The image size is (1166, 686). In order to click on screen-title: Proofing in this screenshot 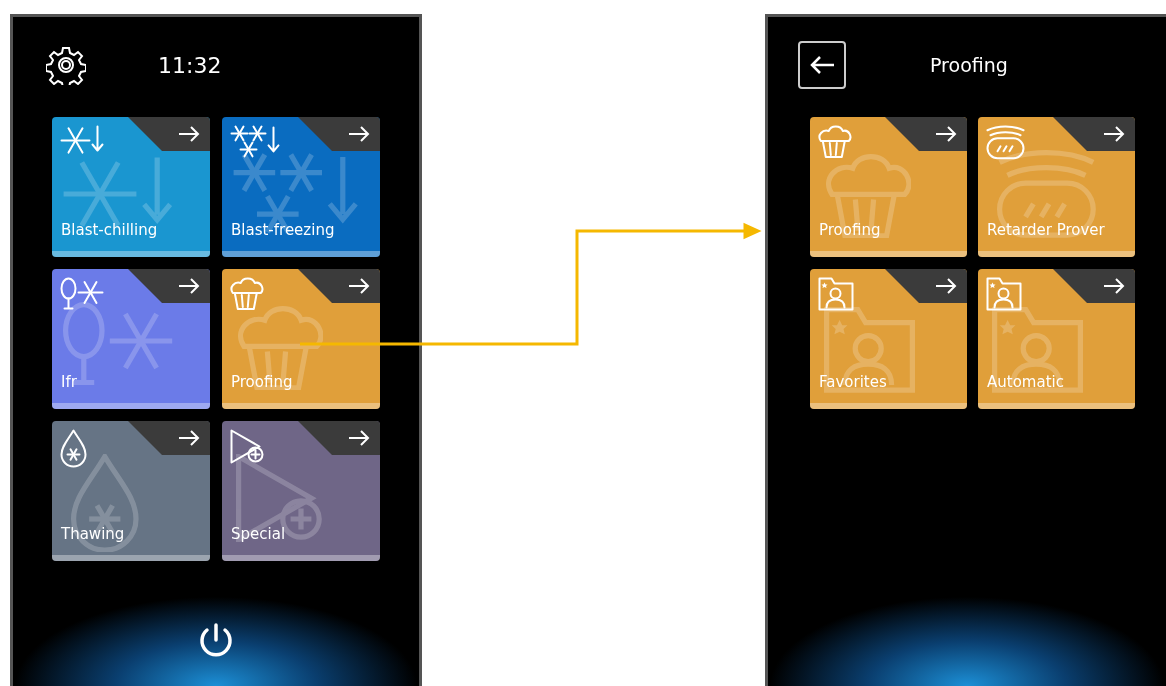, I will do `click(969, 65)`.